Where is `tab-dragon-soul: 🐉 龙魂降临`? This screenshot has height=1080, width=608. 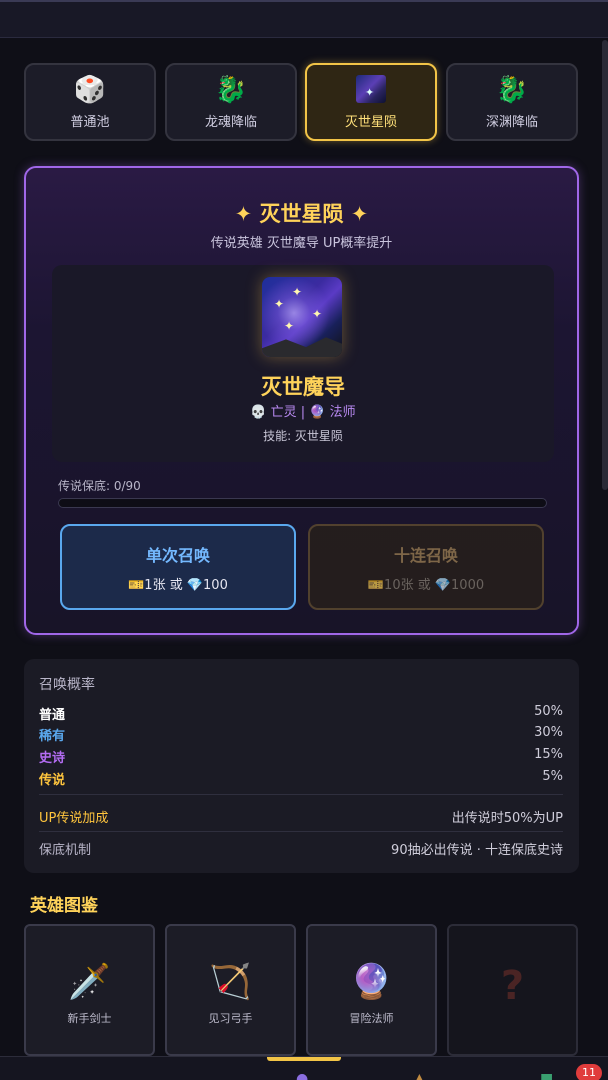 tab-dragon-soul: 🐉 龙魂降临 is located at coordinates (231, 102).